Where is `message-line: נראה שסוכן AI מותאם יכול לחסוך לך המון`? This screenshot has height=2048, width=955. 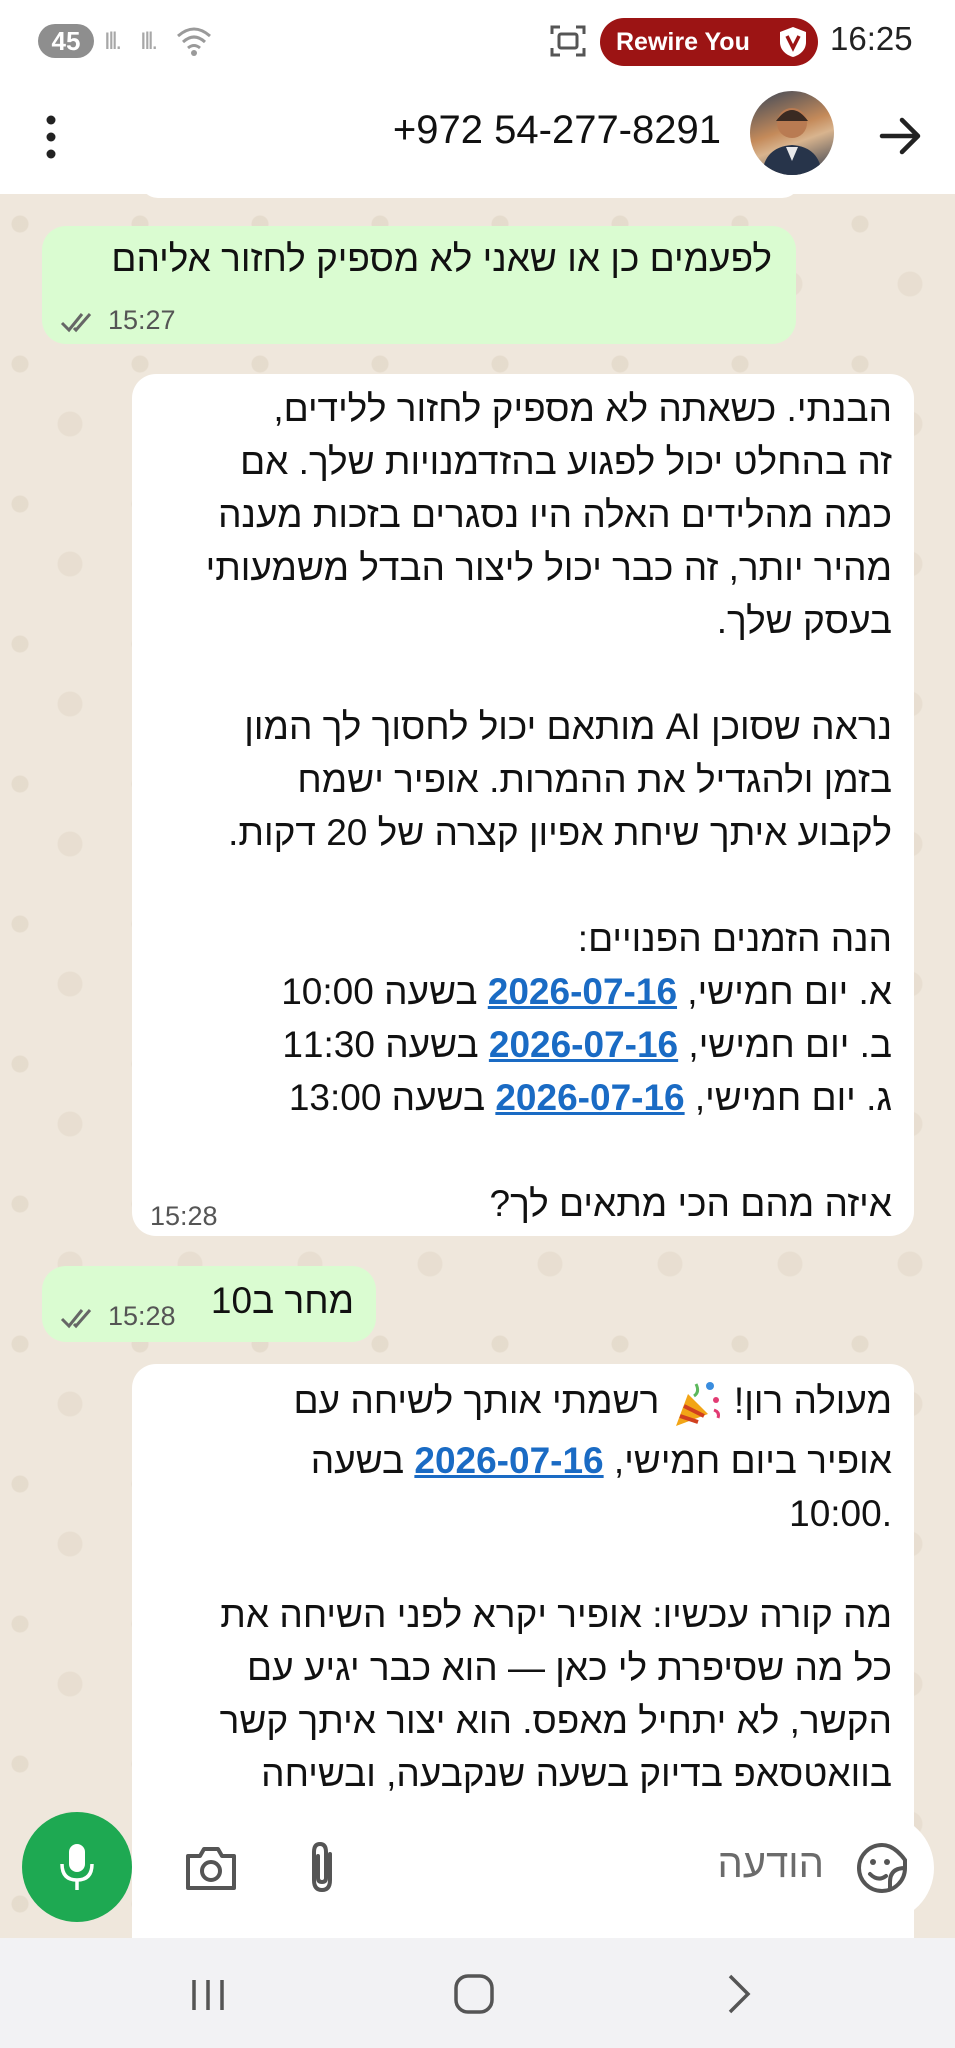 message-line: נראה שסוכן AI מותאם יכול לחסוך לך המון is located at coordinates (568, 726).